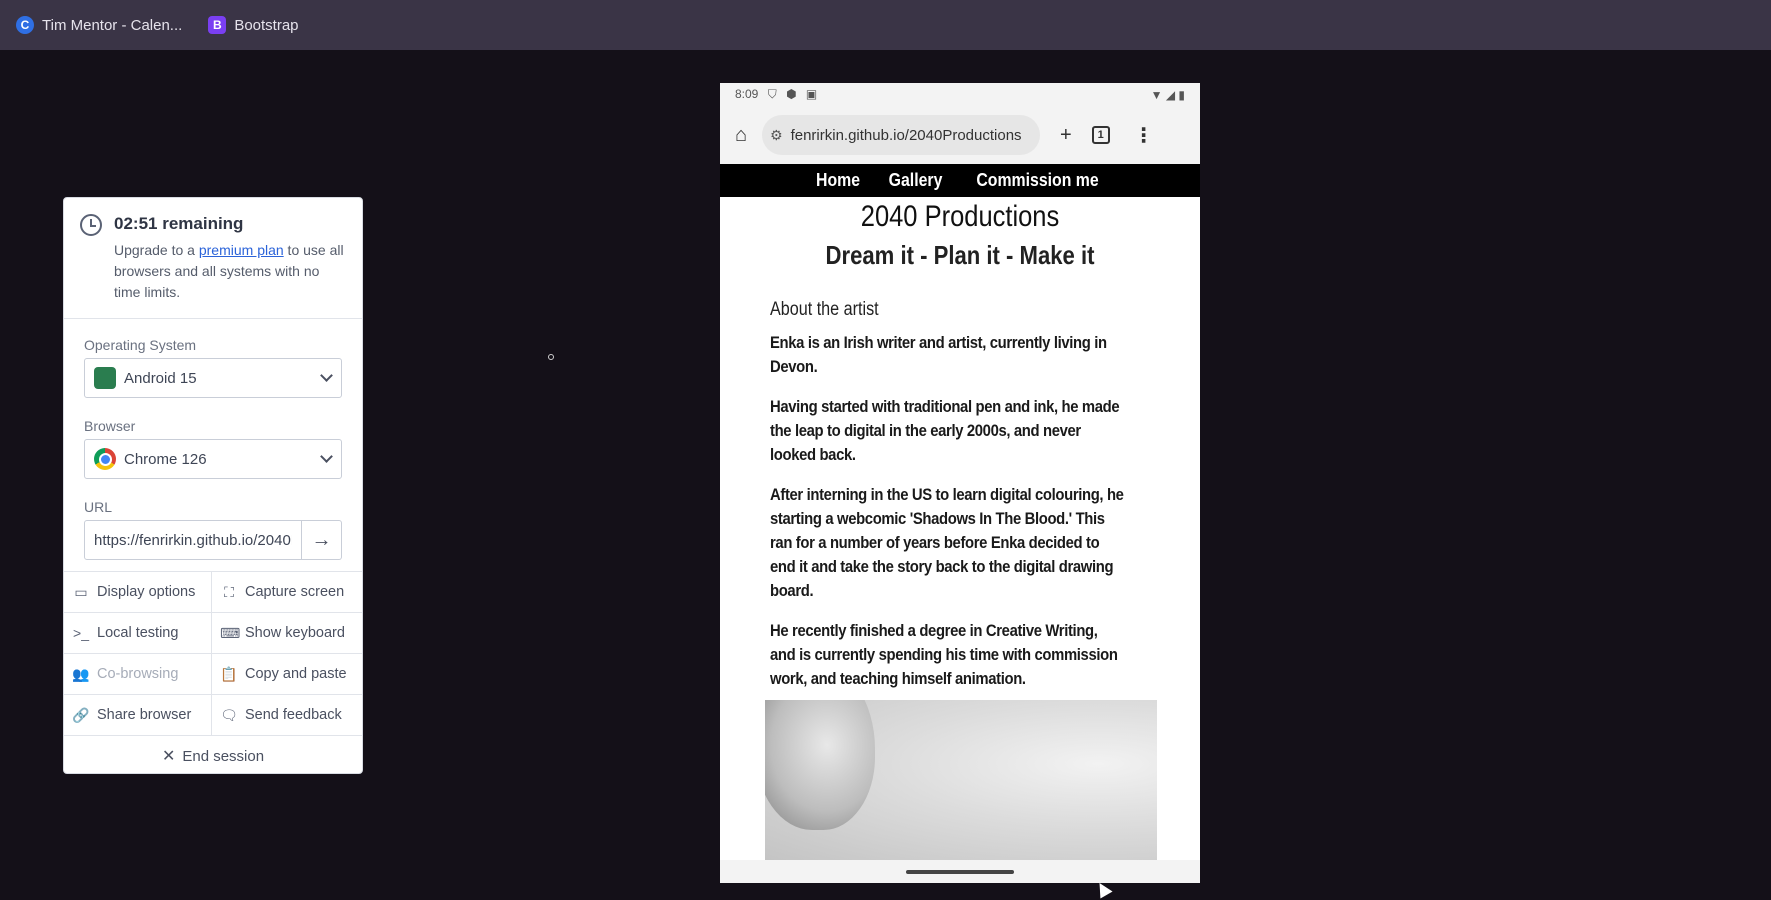 The image size is (1771, 900). I want to click on url-row: →, so click(213, 540).